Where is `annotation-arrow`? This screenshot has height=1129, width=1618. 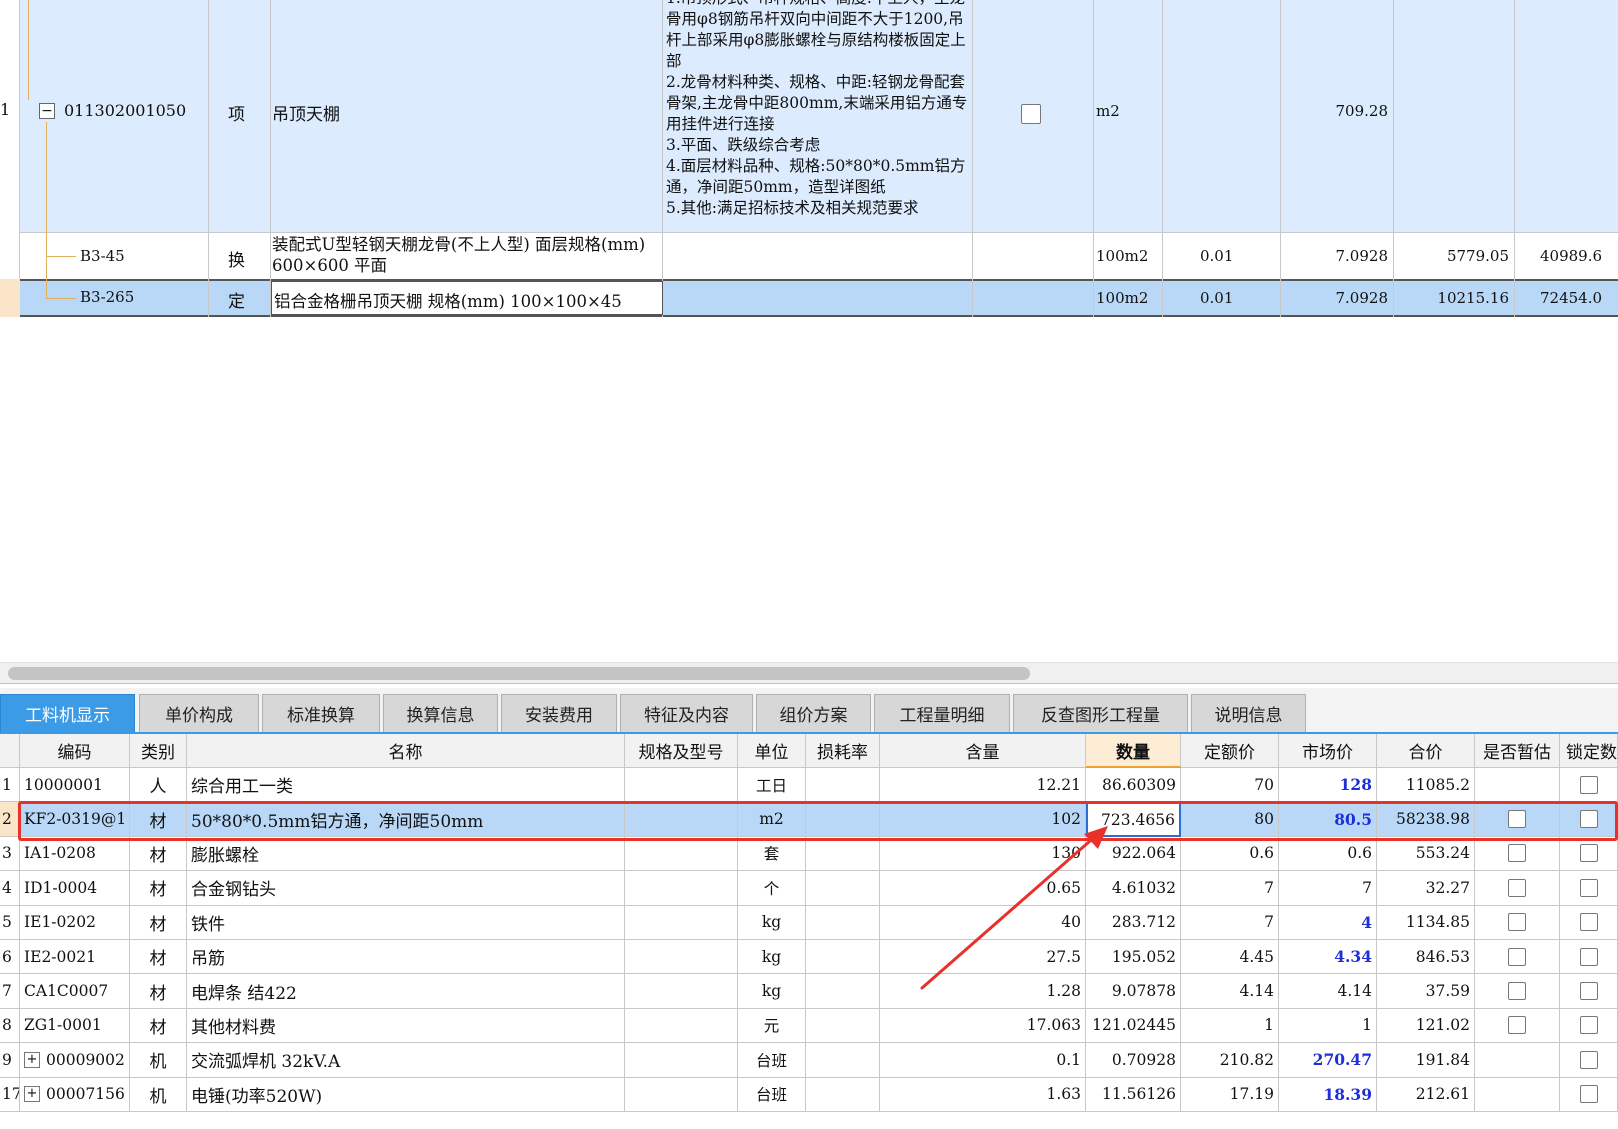 annotation-arrow is located at coordinates (1014, 908).